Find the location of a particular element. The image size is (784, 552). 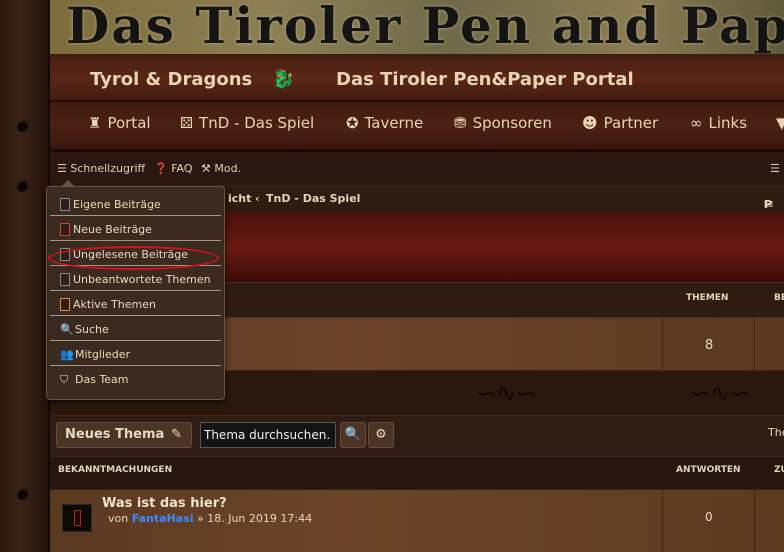

nav-item-tnd: ⚄ TnD - Das Spiel is located at coordinates (247, 123).